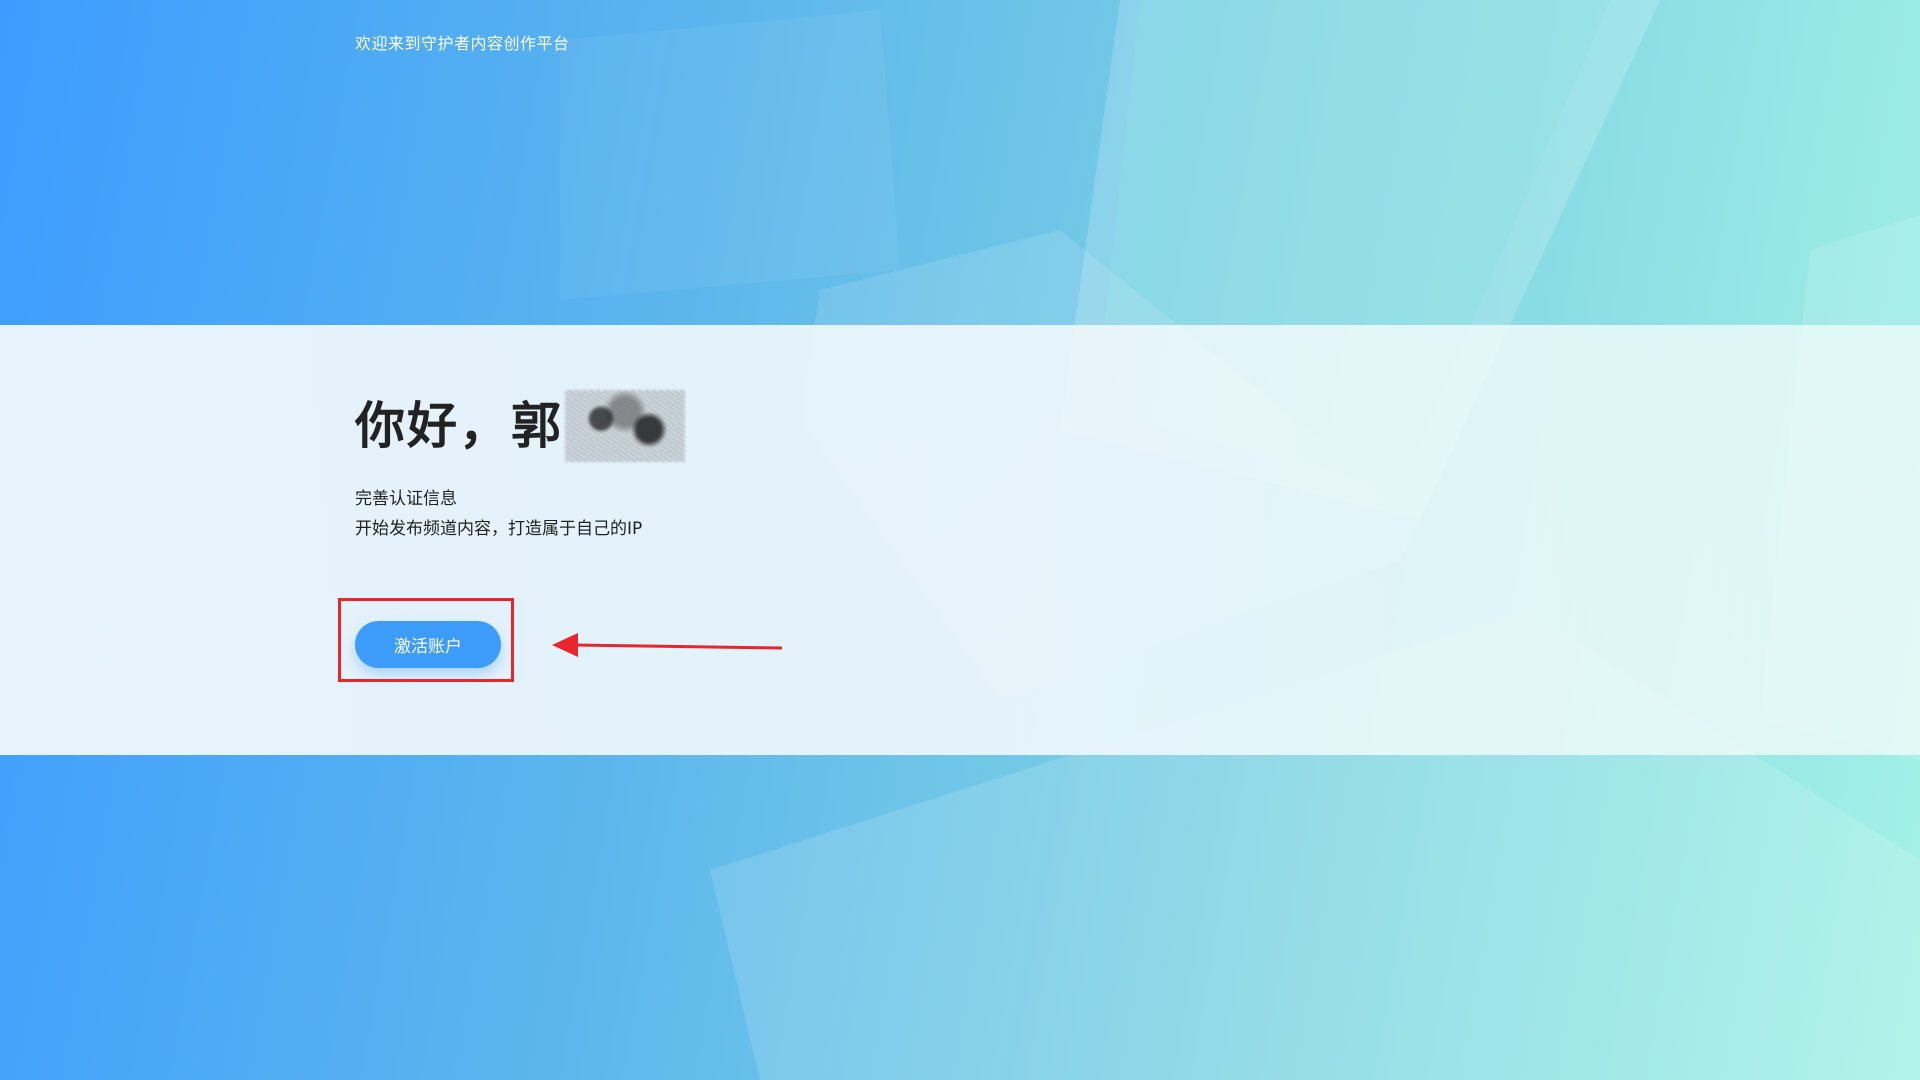  What do you see at coordinates (625, 426) in the screenshot?
I see `redacted-name-image` at bounding box center [625, 426].